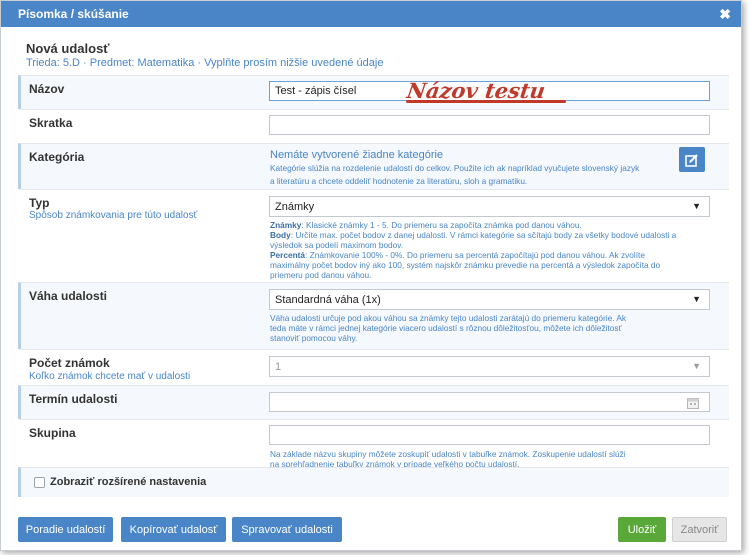  What do you see at coordinates (52, 433) in the screenshot?
I see `skupina-label: Skupina` at bounding box center [52, 433].